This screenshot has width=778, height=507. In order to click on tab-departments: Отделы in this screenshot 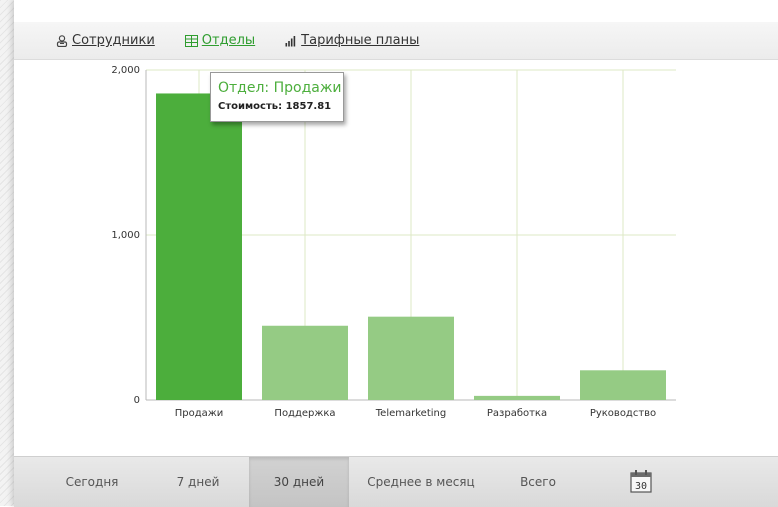, I will do `click(220, 40)`.